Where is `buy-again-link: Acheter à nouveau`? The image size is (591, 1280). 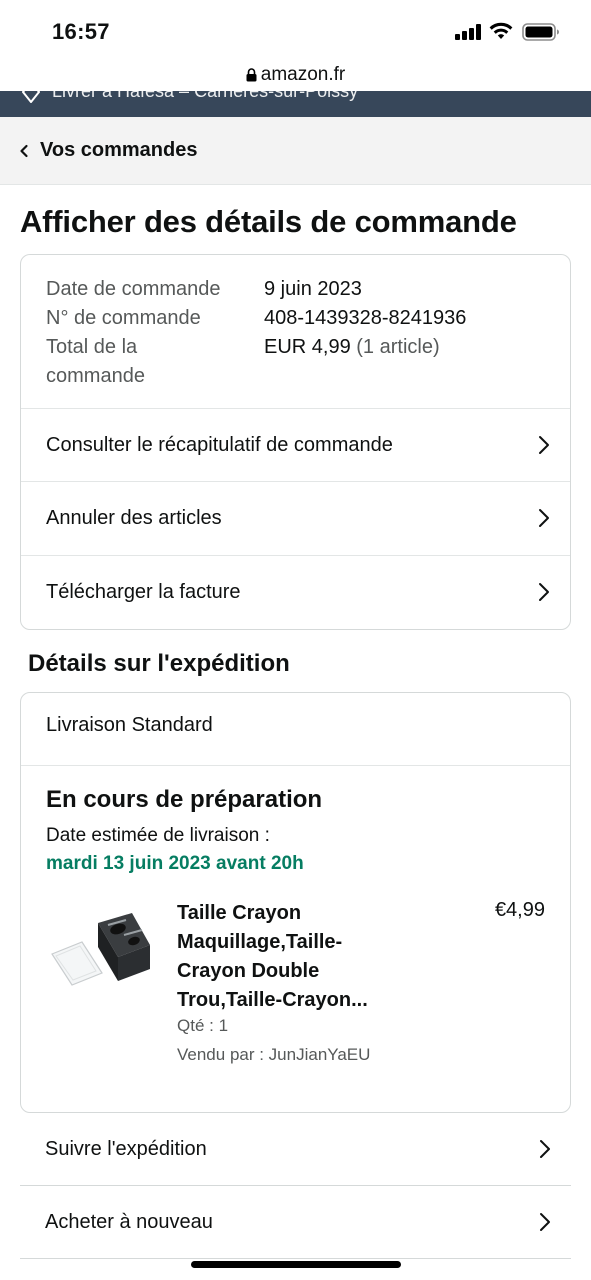 buy-again-link: Acheter à nouveau is located at coordinates (295, 1222).